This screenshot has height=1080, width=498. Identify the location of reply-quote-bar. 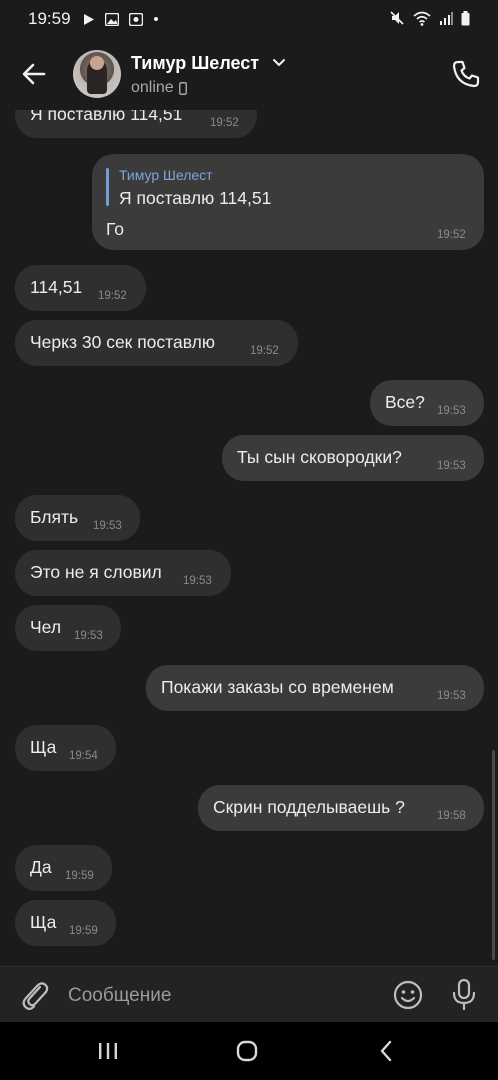
(107, 187).